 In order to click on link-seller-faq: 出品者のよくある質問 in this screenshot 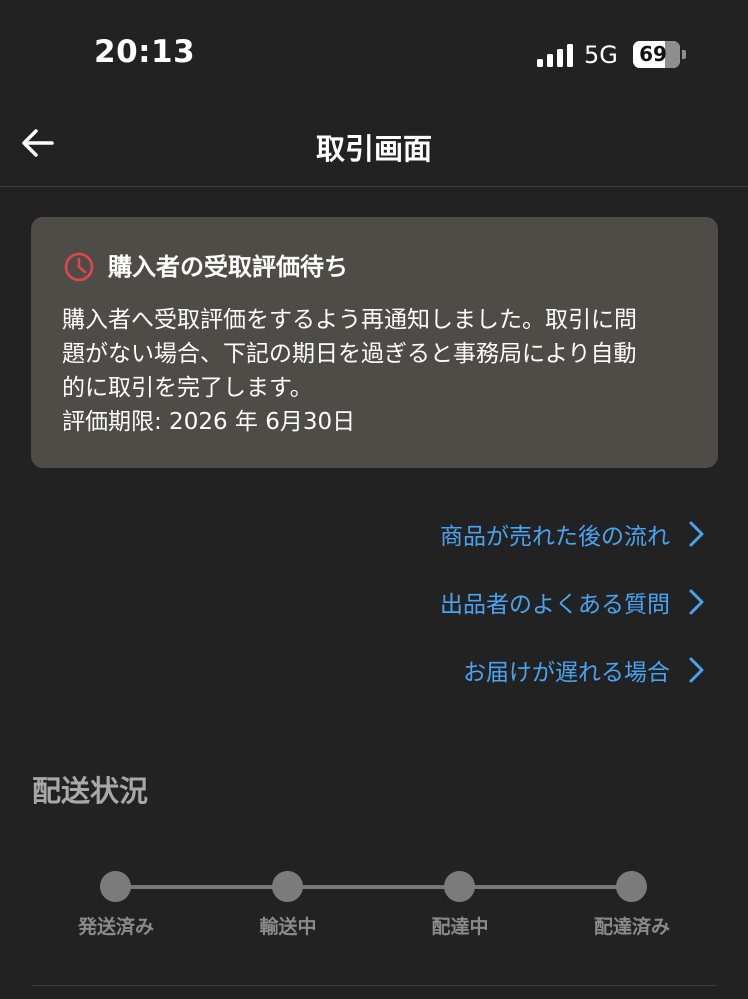, I will do `click(574, 602)`.